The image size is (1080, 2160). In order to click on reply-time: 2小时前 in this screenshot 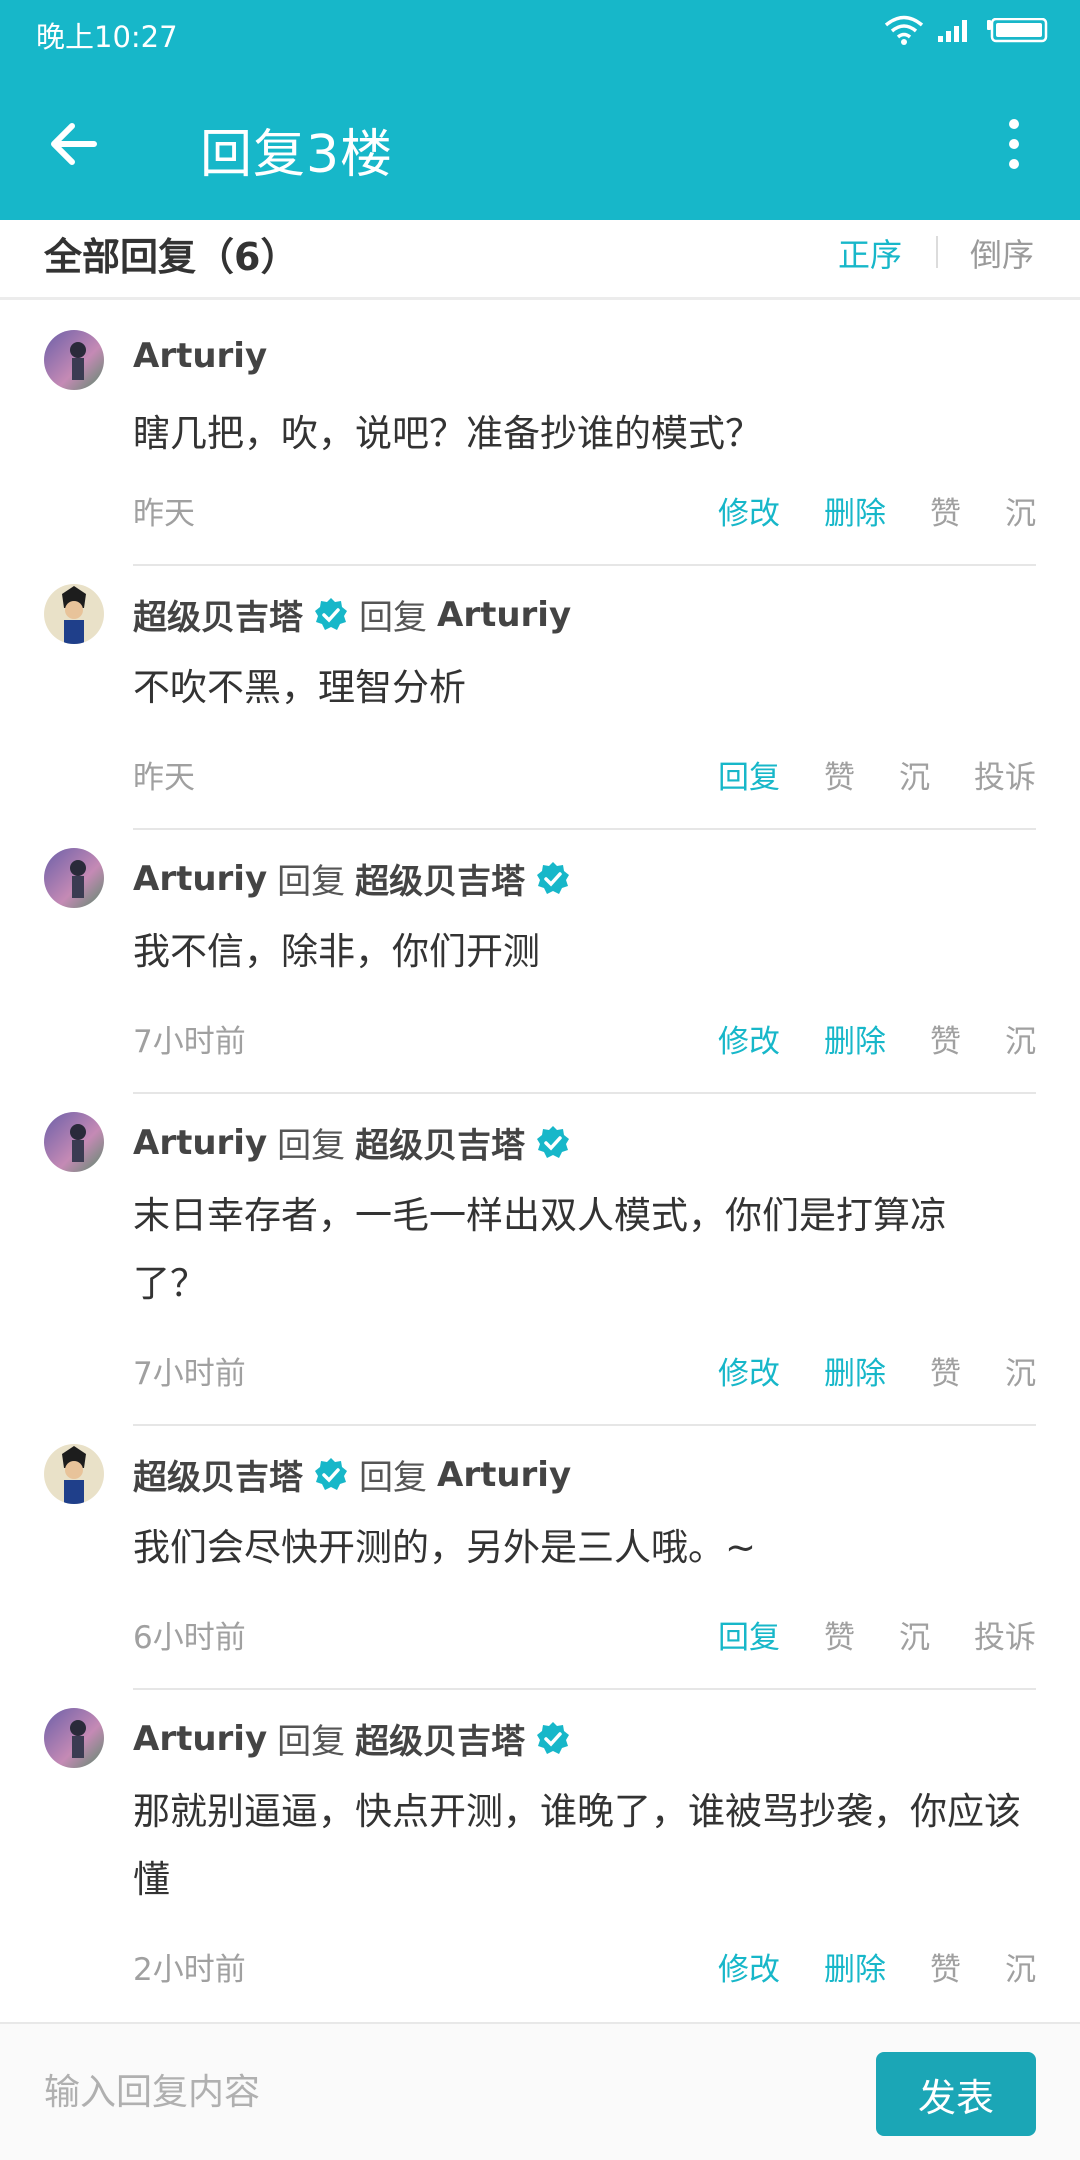, I will do `click(189, 1970)`.